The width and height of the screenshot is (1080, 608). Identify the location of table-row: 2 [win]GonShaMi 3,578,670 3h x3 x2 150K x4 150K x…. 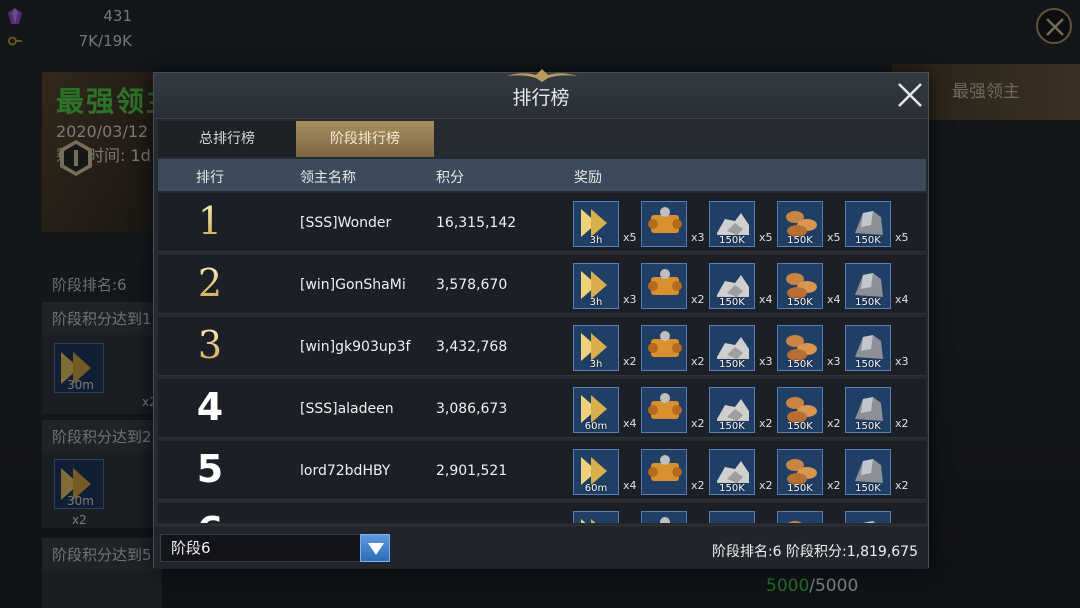
(542, 284).